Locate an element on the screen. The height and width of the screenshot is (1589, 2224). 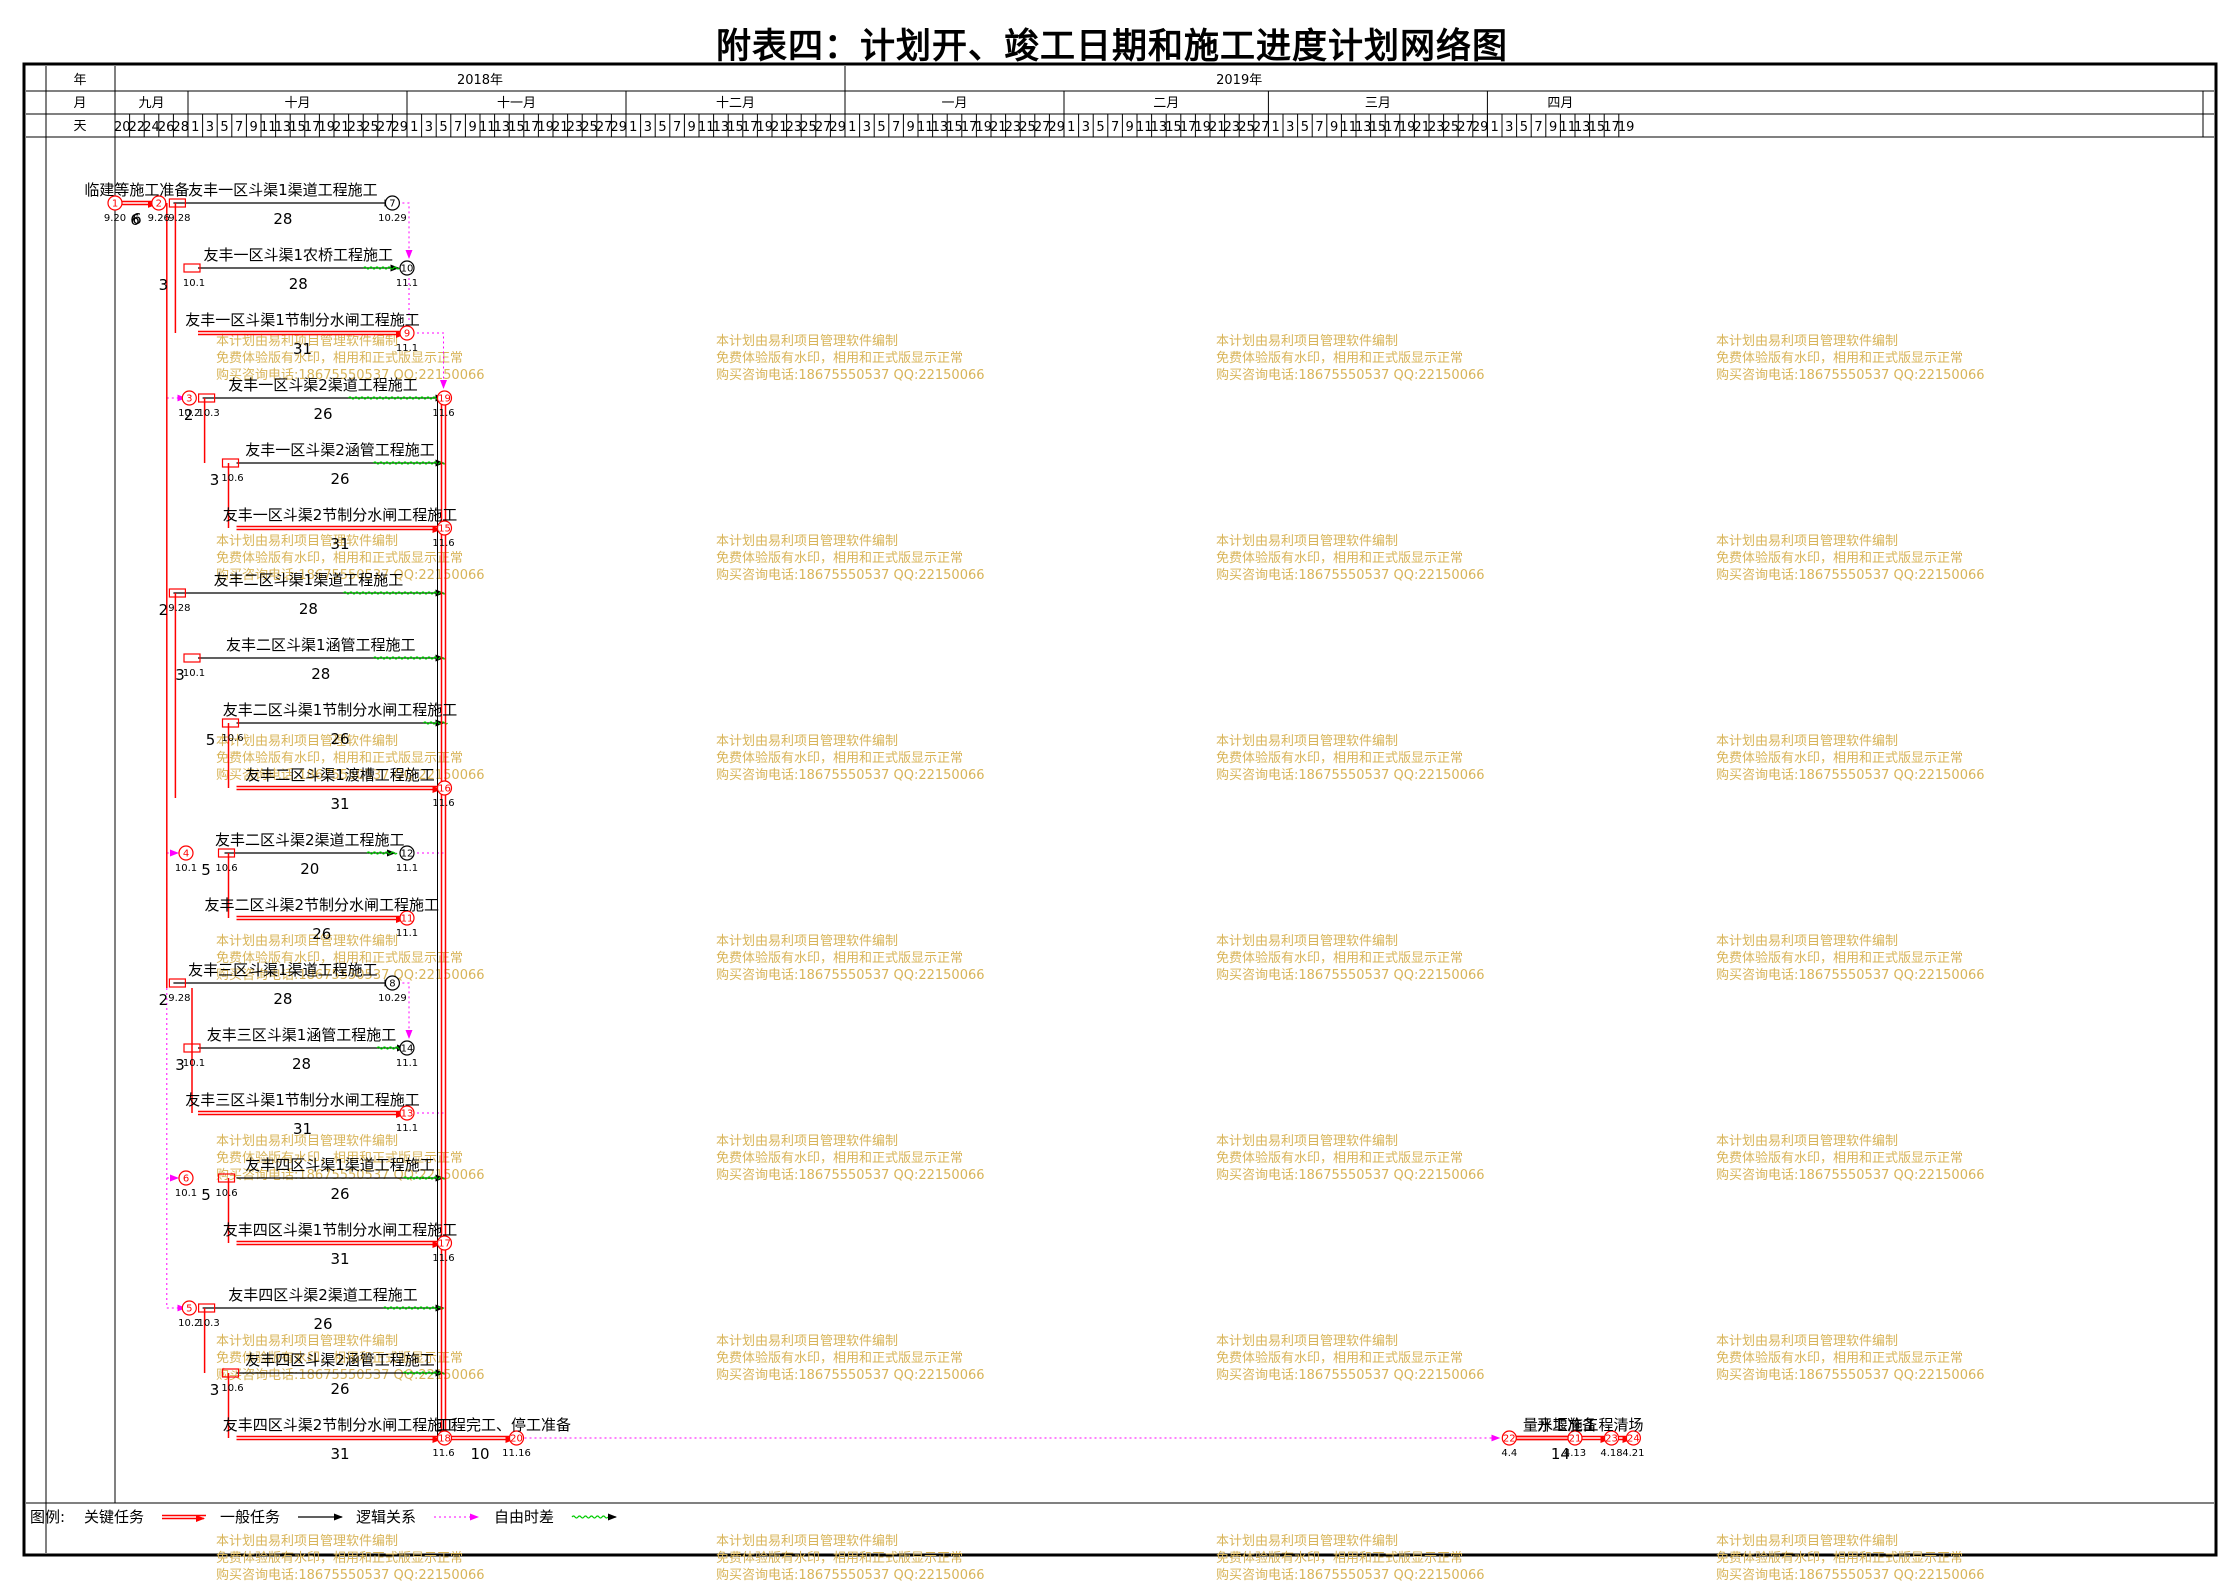
header-month: 二月 is located at coordinates (1166, 103).